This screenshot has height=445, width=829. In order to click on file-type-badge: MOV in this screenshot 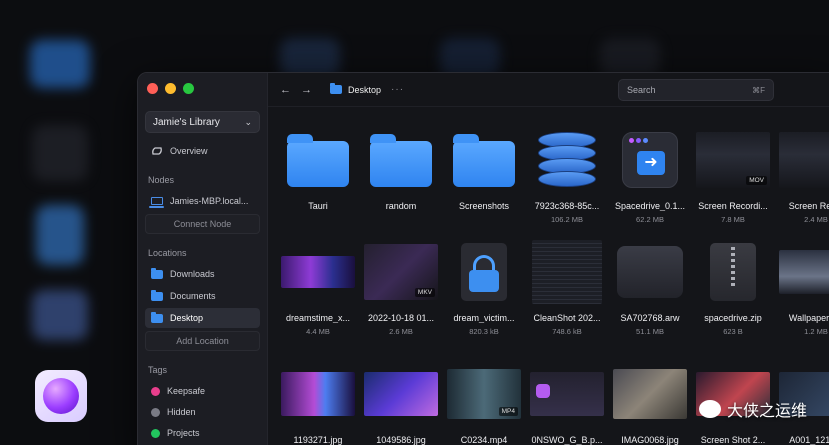, I will do `click(756, 180)`.